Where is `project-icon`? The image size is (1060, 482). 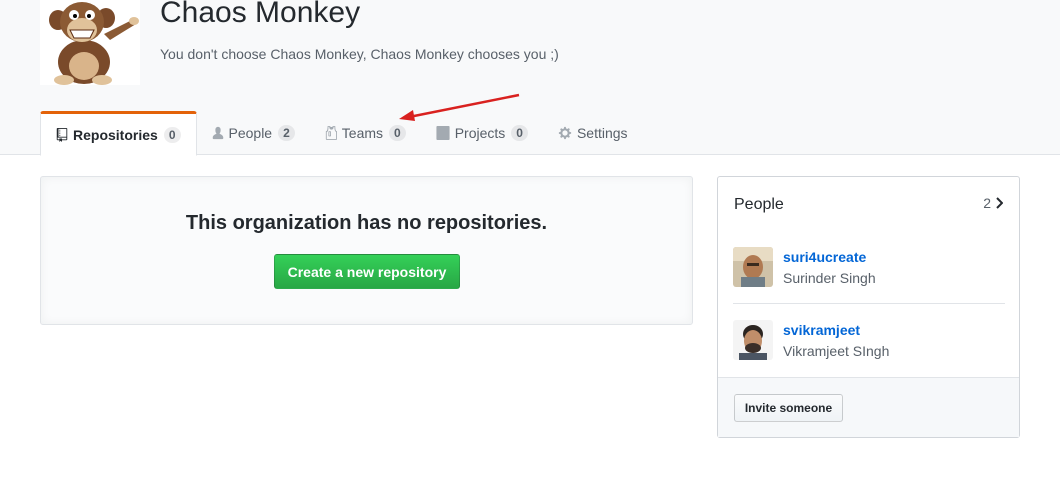 project-icon is located at coordinates (443, 133).